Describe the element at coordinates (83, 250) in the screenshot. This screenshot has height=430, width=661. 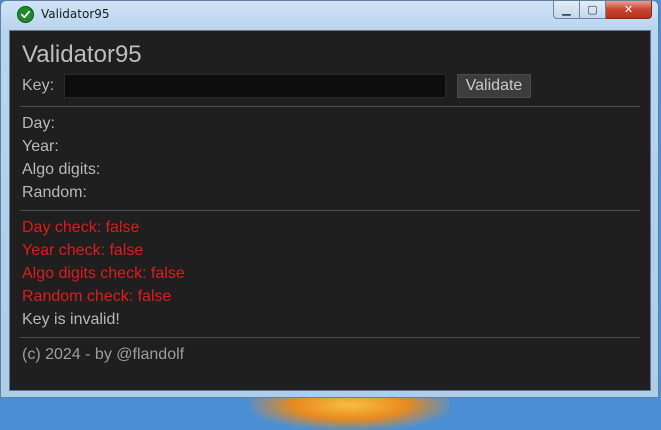
I see `year-check-status: Year check: false` at that location.